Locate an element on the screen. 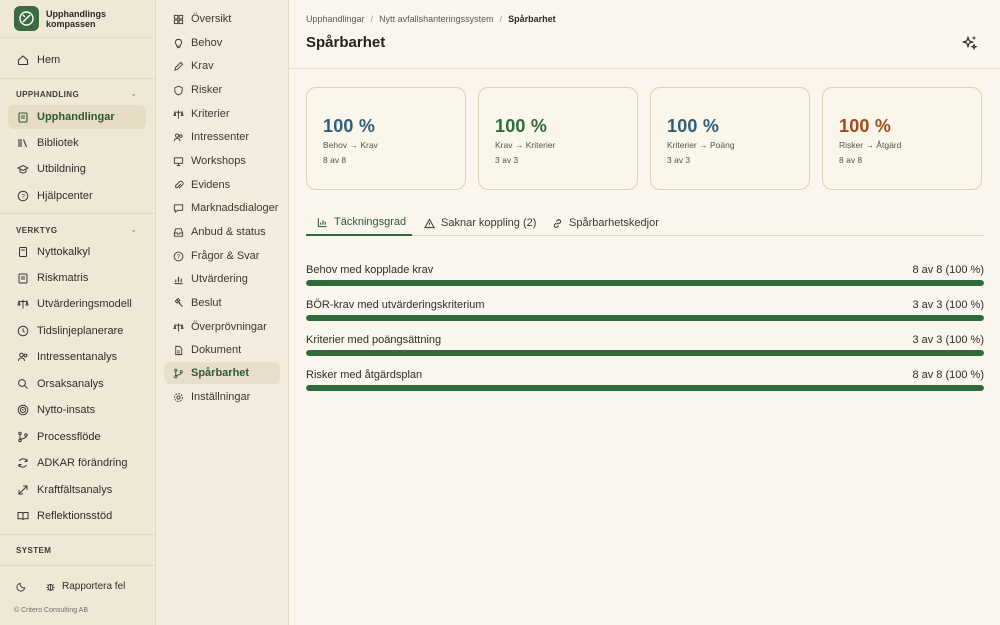  nav-library: Bibliotek is located at coordinates (77, 143).